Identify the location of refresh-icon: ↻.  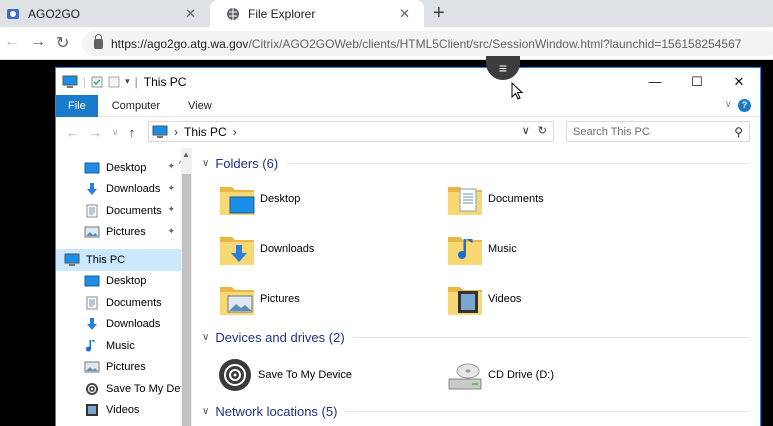
(542, 130).